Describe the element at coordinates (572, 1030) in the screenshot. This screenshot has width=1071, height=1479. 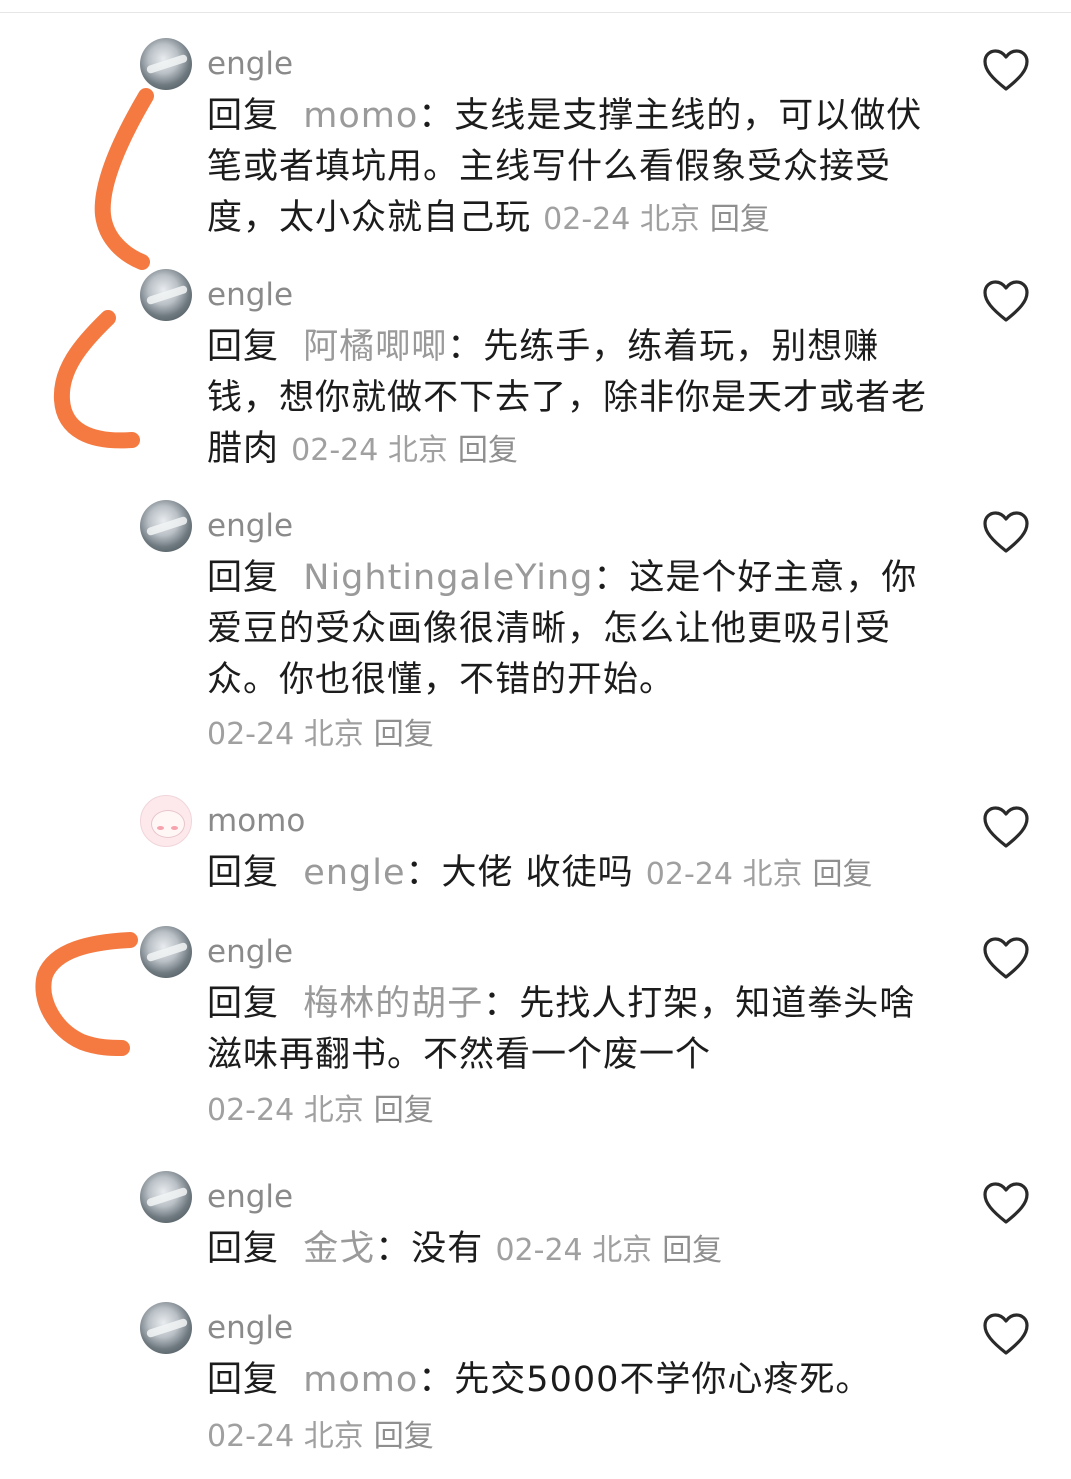
I see `comment-body: 回复 梅林的胡子：先找人打架，知道拳头啥滋味再翻书。不然看一个废一个` at that location.